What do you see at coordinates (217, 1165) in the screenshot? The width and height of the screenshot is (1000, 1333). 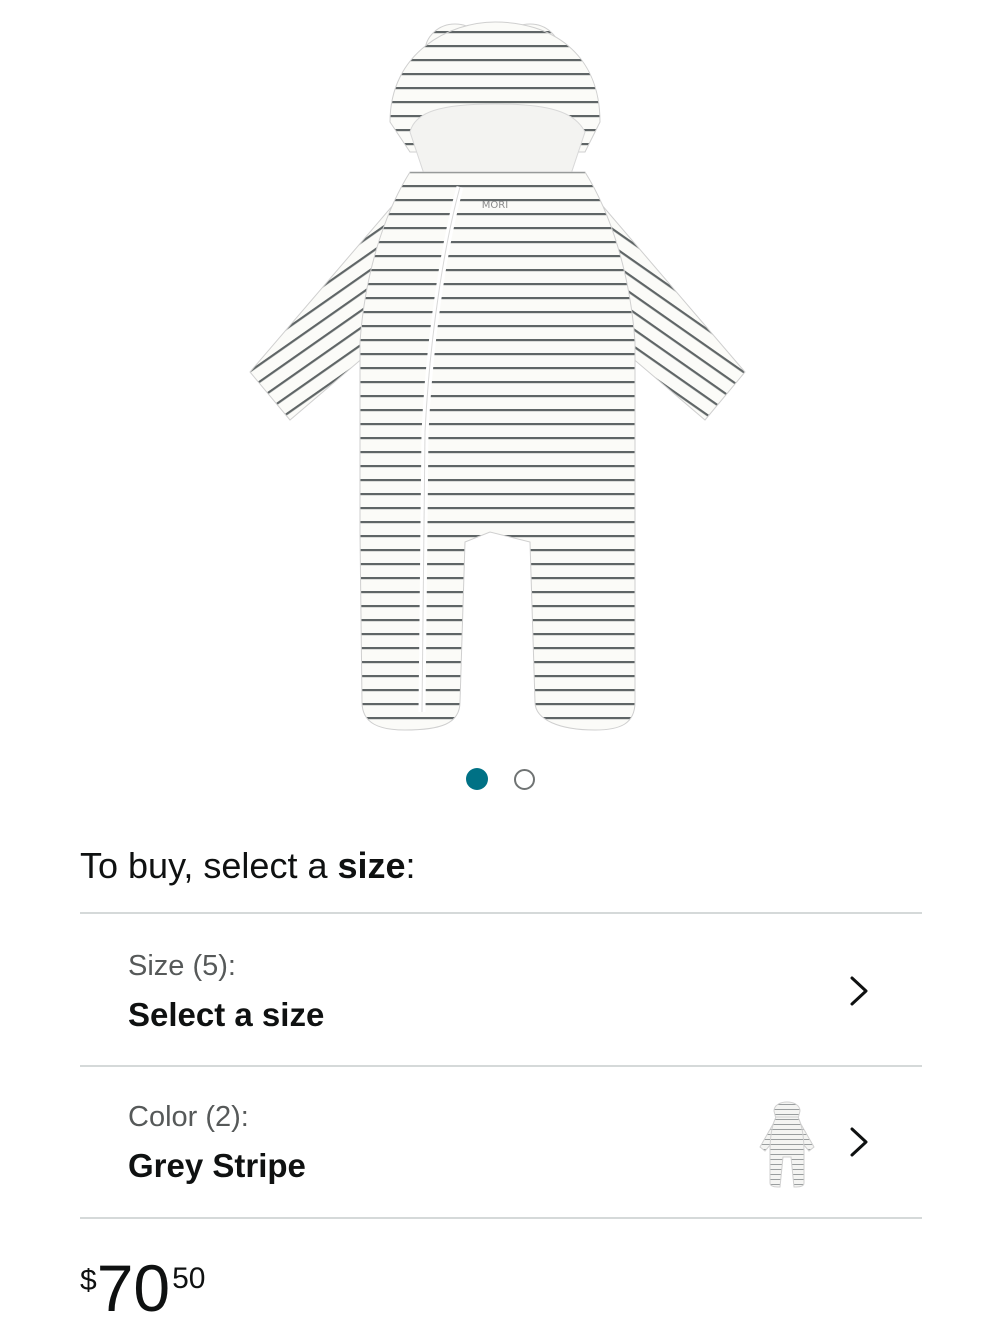 I see `color-value: Grey Stripe` at bounding box center [217, 1165].